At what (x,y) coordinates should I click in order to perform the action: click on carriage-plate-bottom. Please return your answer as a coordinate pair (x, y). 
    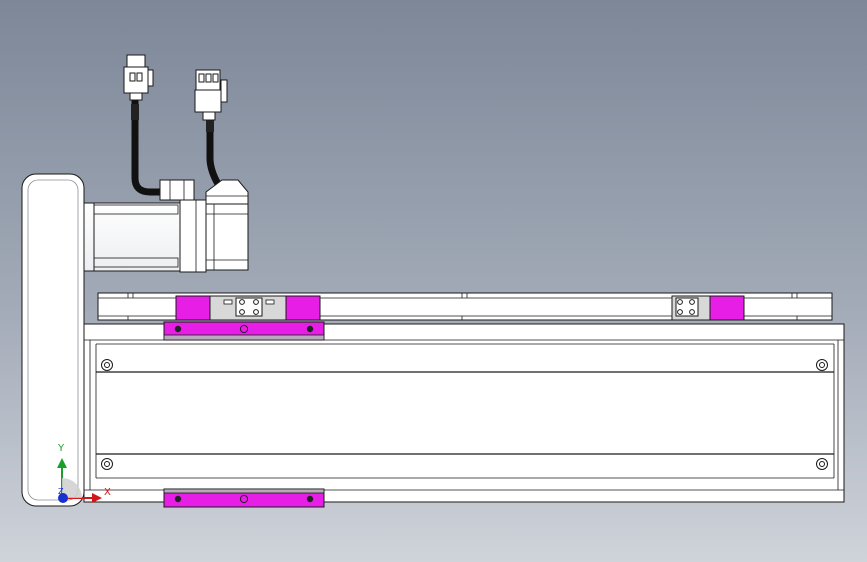
    Looking at the image, I should click on (244, 498).